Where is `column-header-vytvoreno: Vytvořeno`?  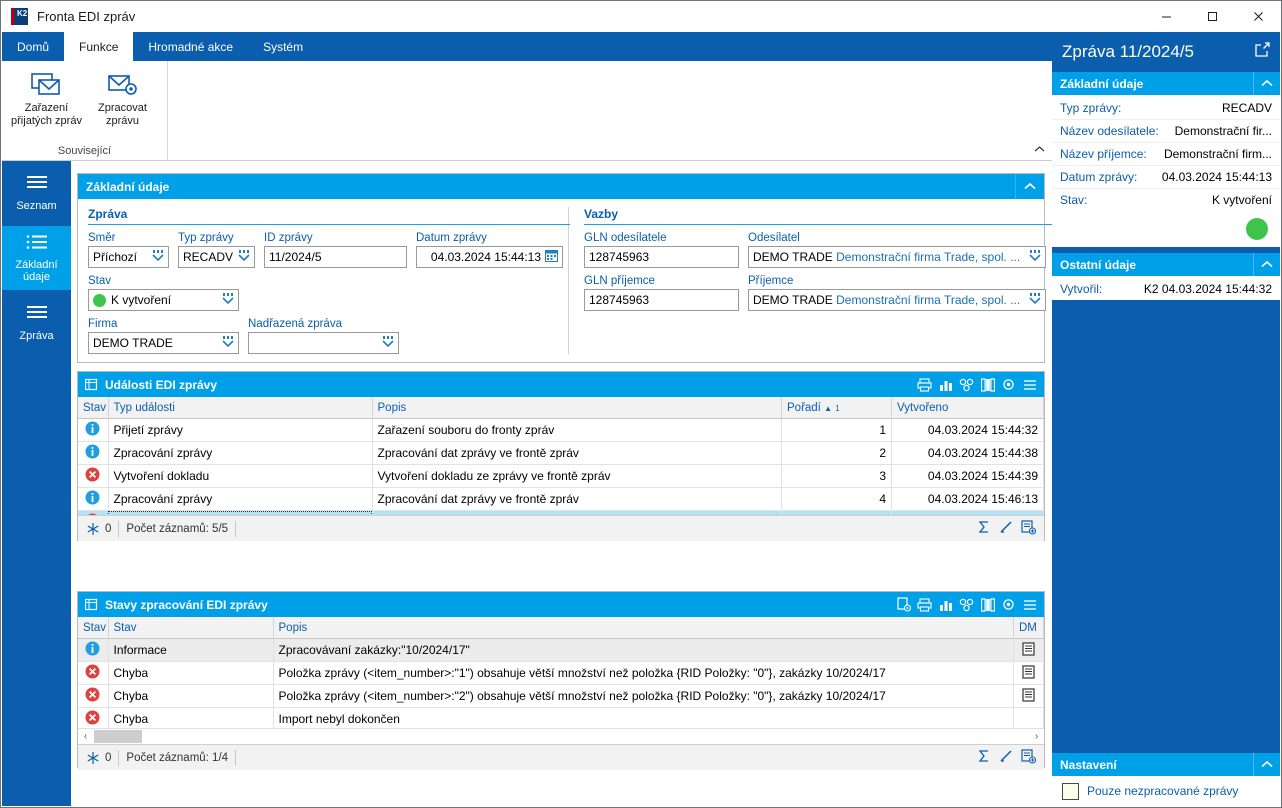 column-header-vytvoreno: Vytvořeno is located at coordinates (967, 408).